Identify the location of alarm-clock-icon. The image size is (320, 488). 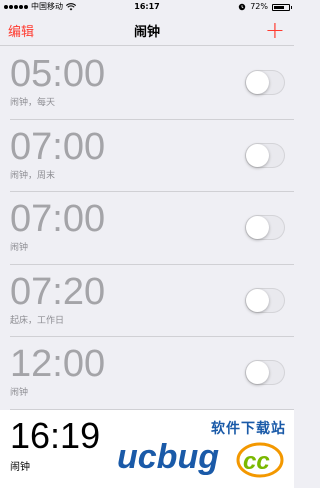
(242, 7).